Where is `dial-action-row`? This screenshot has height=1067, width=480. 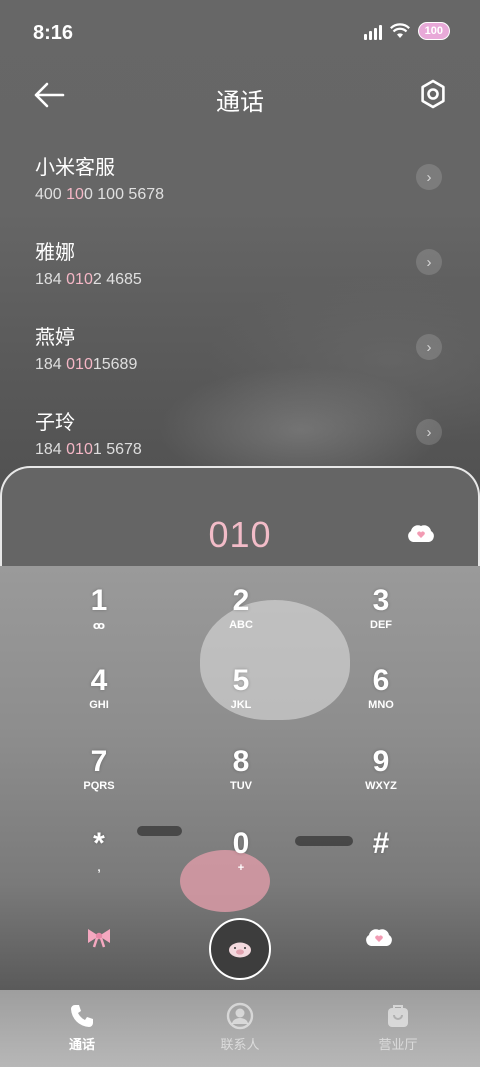 dial-action-row is located at coordinates (240, 953).